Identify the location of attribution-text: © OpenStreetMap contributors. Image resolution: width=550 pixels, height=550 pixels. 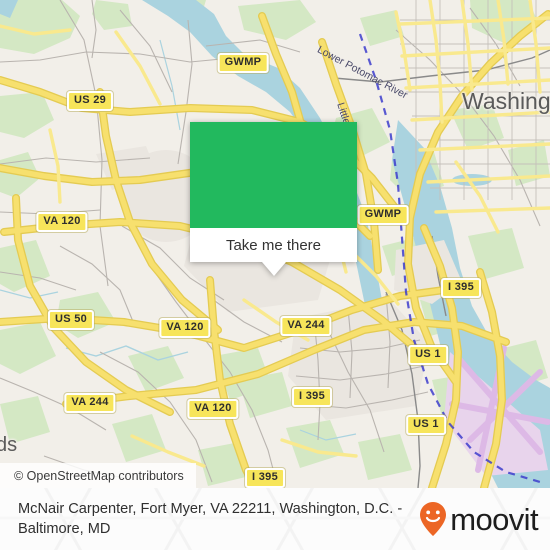
(99, 475).